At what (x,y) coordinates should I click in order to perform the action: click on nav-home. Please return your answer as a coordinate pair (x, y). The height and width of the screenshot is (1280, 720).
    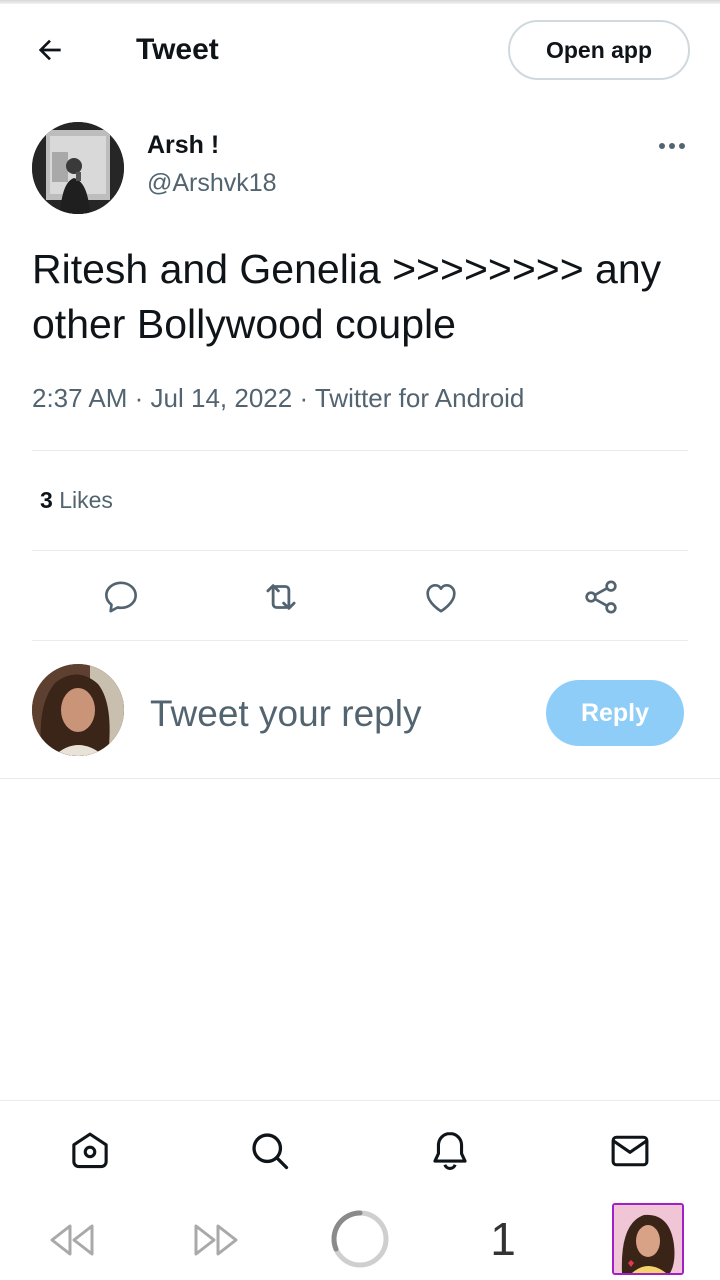
    Looking at the image, I should click on (90, 1151).